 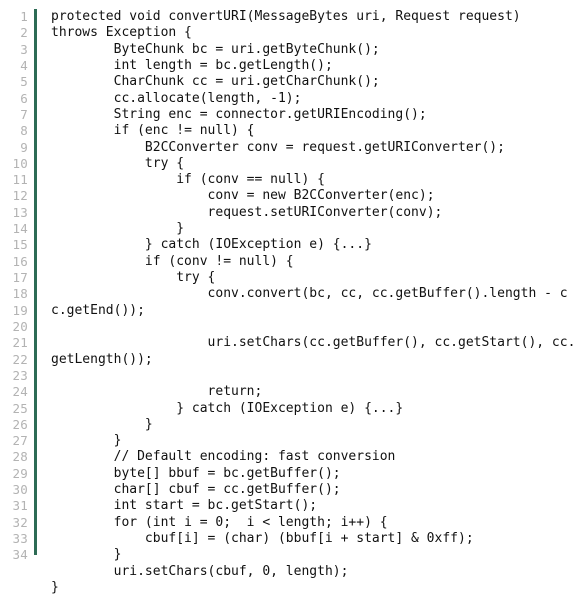 What do you see at coordinates (20, 392) in the screenshot?
I see `line-number: 24` at bounding box center [20, 392].